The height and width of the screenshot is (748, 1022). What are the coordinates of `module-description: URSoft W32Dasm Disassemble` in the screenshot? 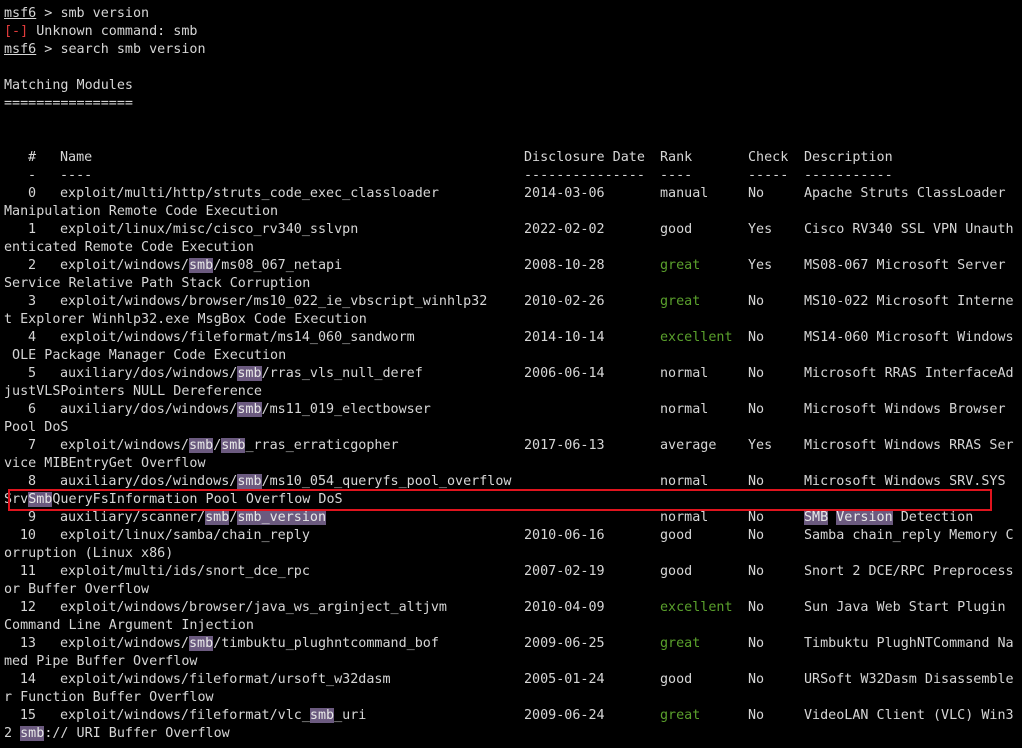 It's located at (909, 679).